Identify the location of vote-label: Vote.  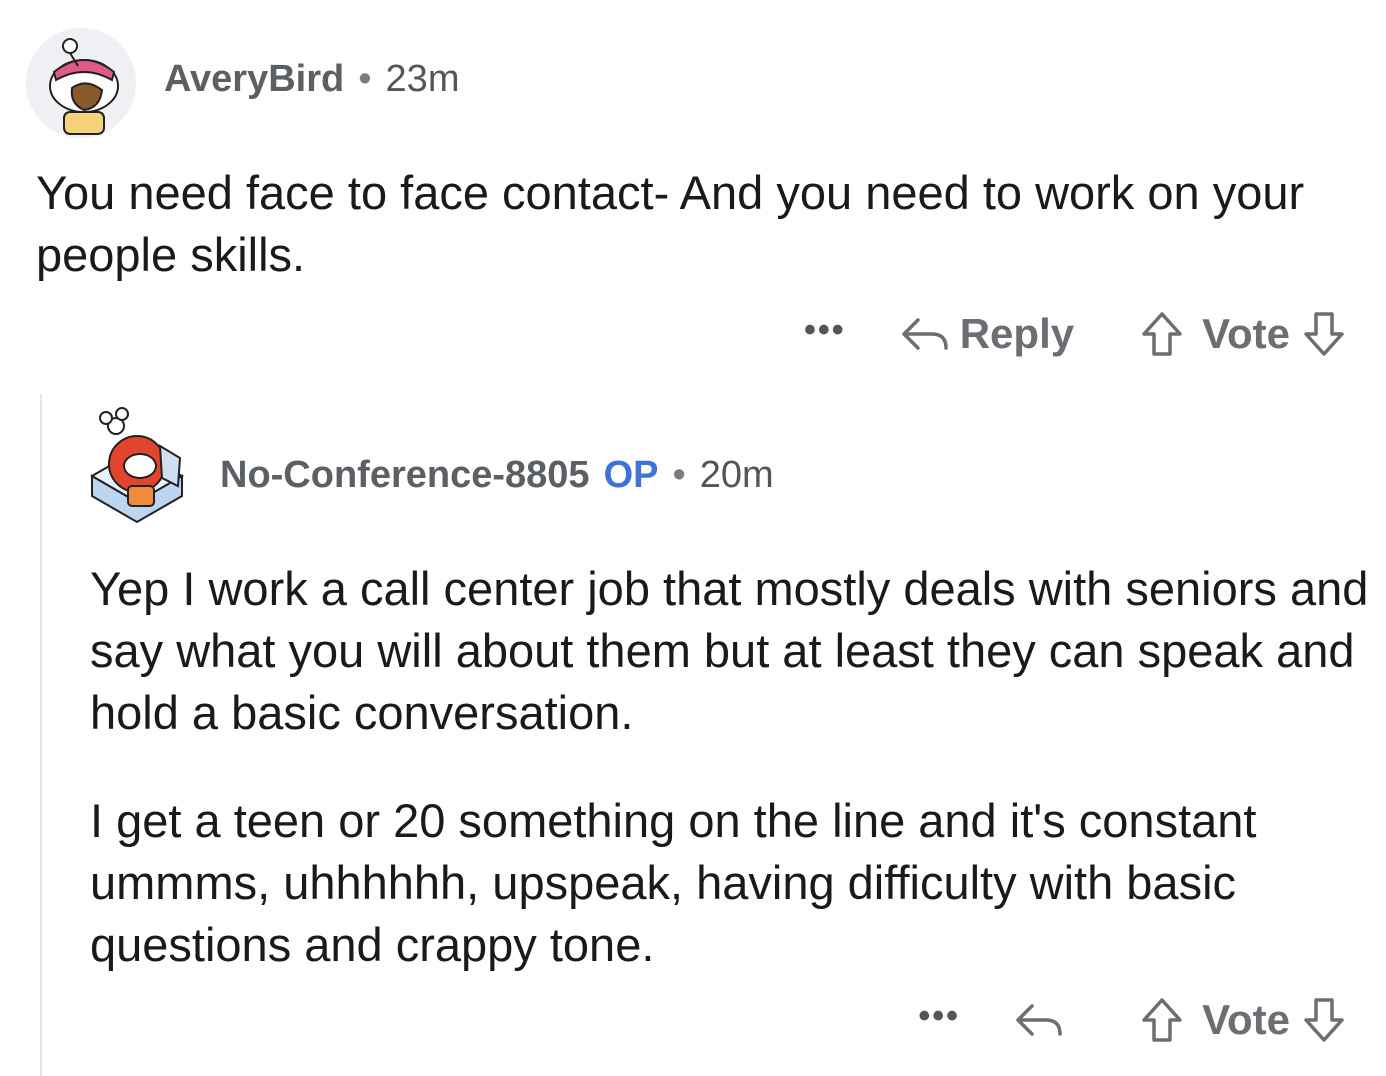
(1246, 1019).